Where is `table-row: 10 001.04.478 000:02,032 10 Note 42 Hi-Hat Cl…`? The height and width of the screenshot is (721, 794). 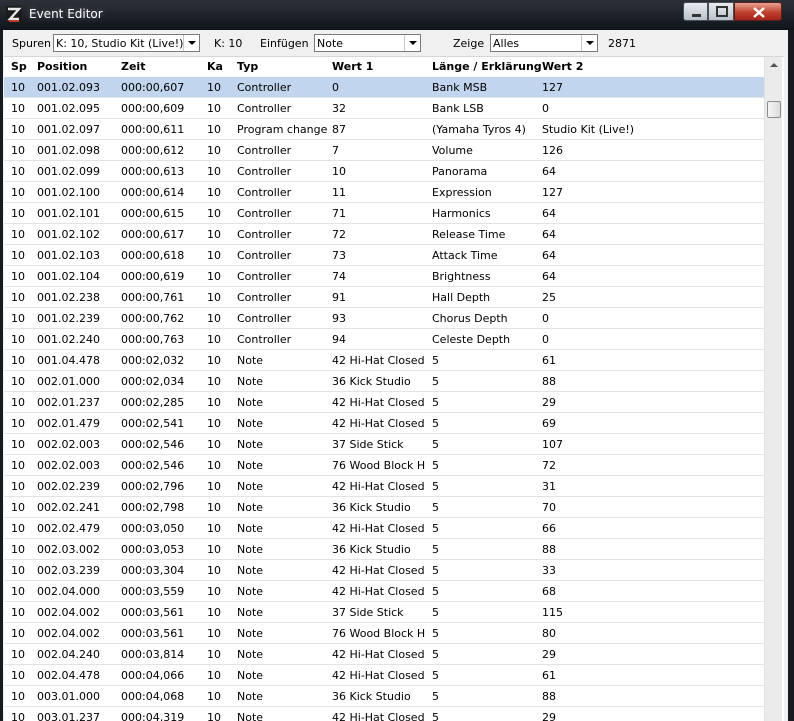 table-row: 10 001.04.478 000:02,032 10 Note 42 Hi-Hat Cl… is located at coordinates (384, 360).